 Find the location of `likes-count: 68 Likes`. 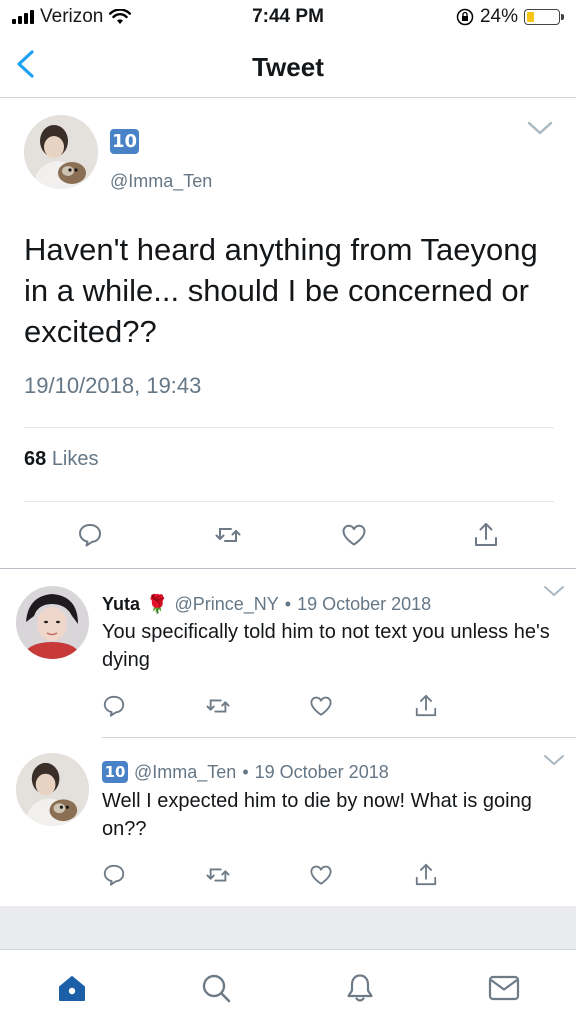

likes-count: 68 Likes is located at coordinates (61, 459).